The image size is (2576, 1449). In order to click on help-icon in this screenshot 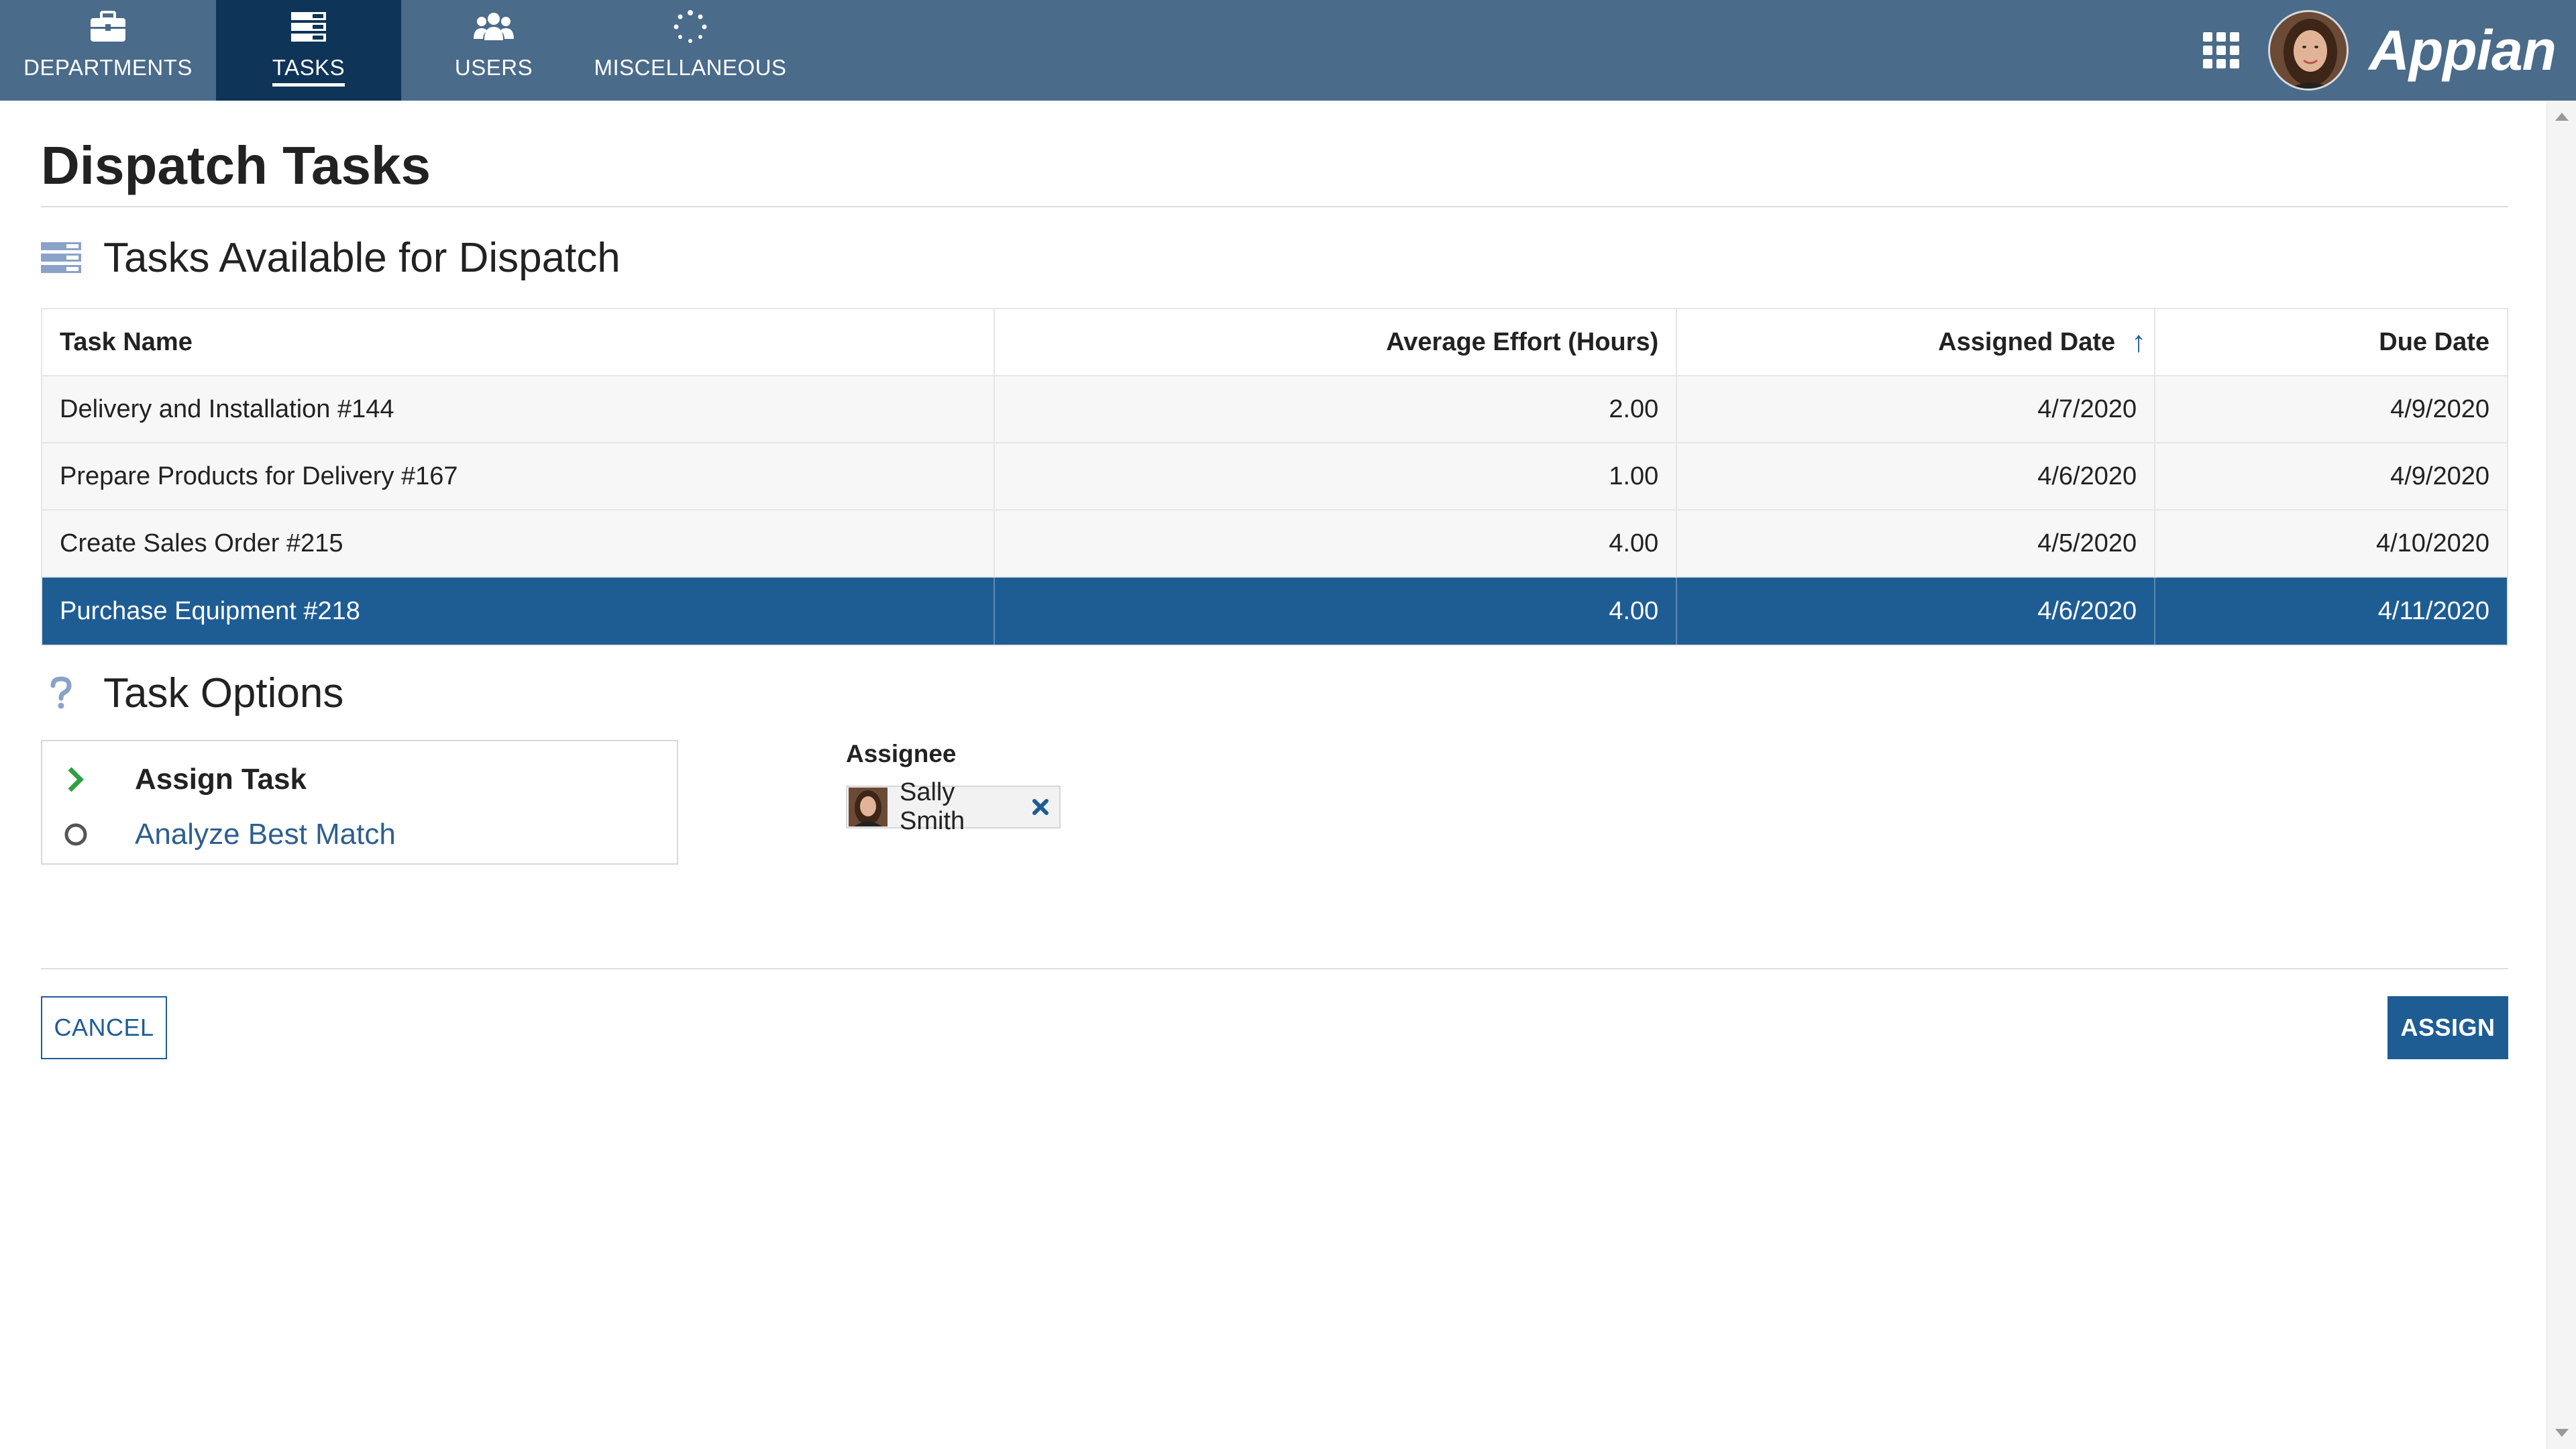, I will do `click(61, 693)`.